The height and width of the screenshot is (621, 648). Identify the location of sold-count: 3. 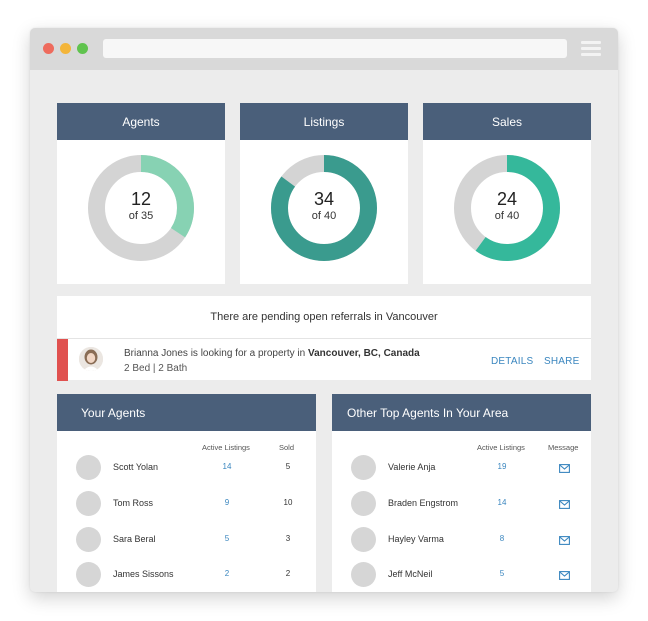
(288, 538).